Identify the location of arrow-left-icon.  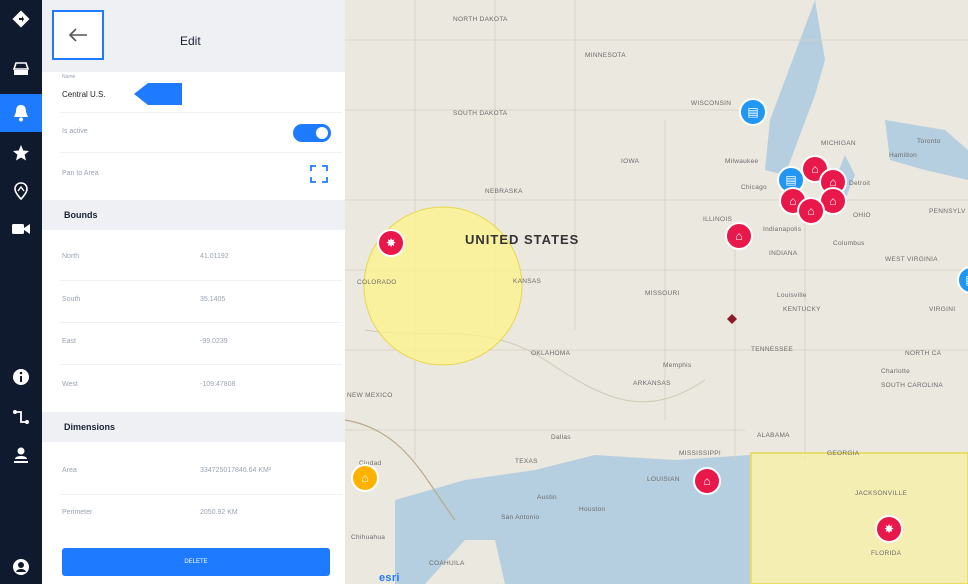
(77, 35).